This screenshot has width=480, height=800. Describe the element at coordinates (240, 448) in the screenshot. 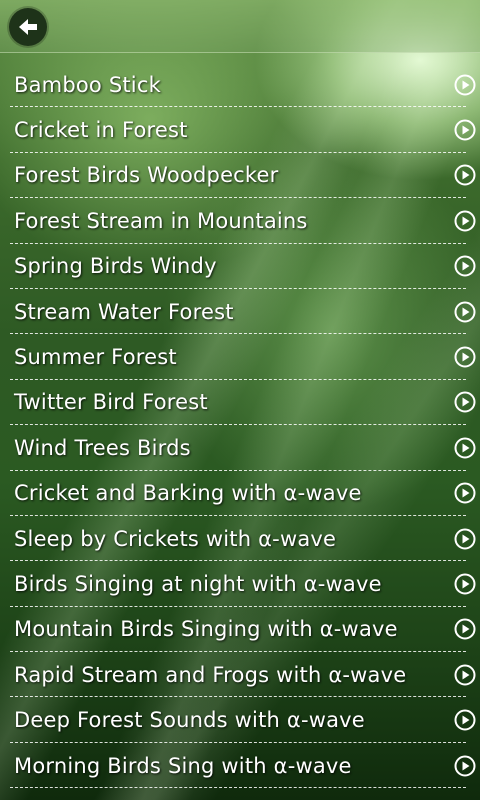

I see `list-item: Wind Trees Birds` at that location.